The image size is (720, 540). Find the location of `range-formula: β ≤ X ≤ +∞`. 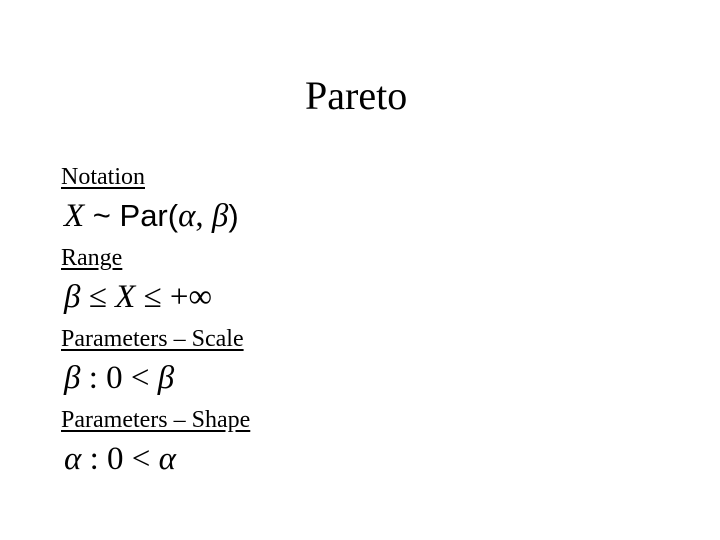

range-formula: β ≤ X ≤ +∞ is located at coordinates (138, 297).